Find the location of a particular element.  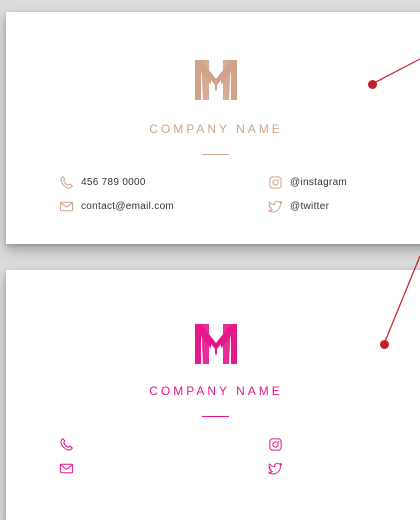

callout-marker-top is located at coordinates (372, 84).